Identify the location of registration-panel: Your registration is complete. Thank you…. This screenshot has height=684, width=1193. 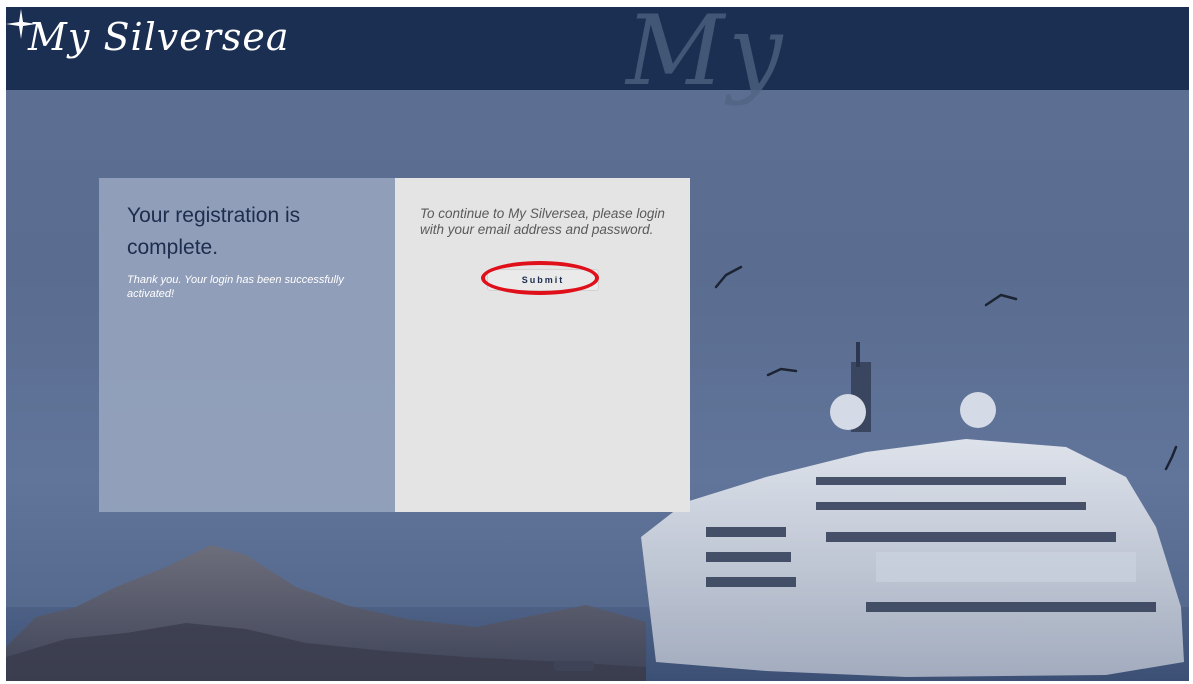
(247, 345).